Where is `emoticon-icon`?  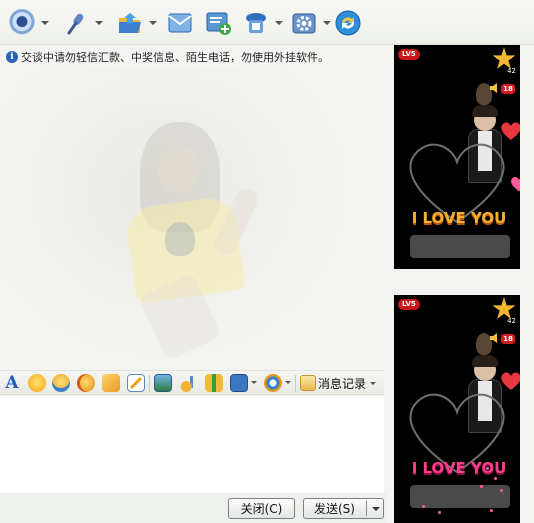
emoticon-icon is located at coordinates (37, 383).